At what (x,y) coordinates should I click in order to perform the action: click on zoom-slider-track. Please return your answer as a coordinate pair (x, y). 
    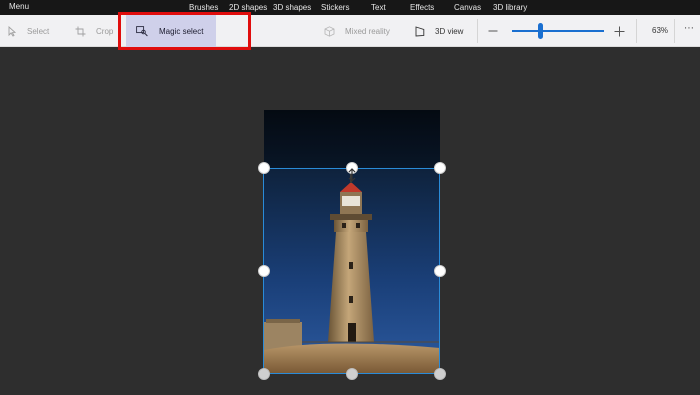
    Looking at the image, I should click on (558, 31).